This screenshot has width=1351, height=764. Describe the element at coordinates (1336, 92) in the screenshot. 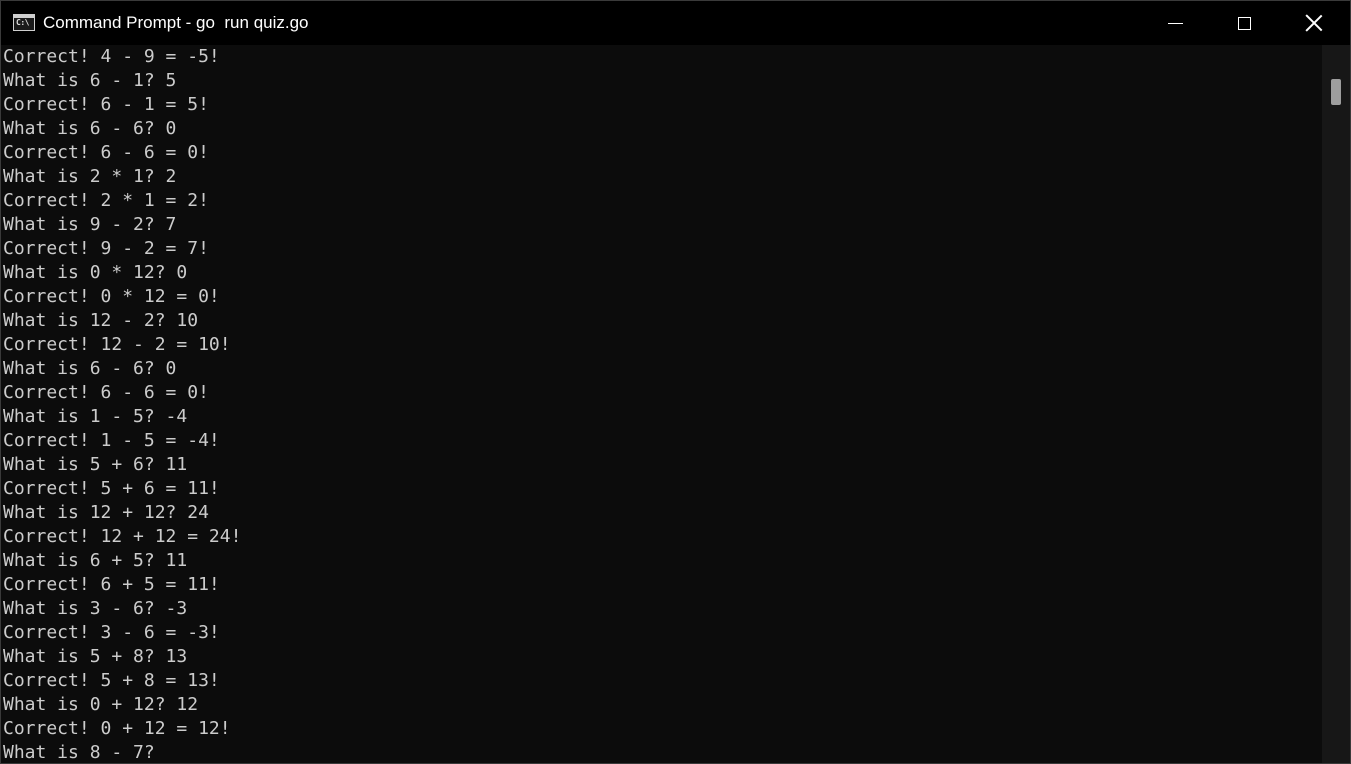

I see `scrollbar-thumb` at that location.